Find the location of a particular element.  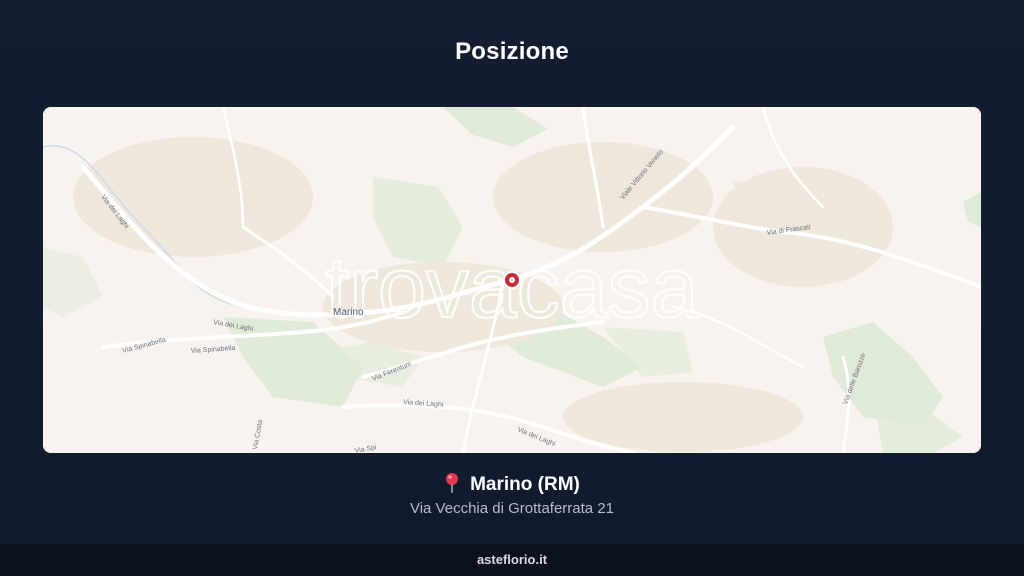

location-address: Via Vecchia di Grottaferrata 21 is located at coordinates (511, 508).